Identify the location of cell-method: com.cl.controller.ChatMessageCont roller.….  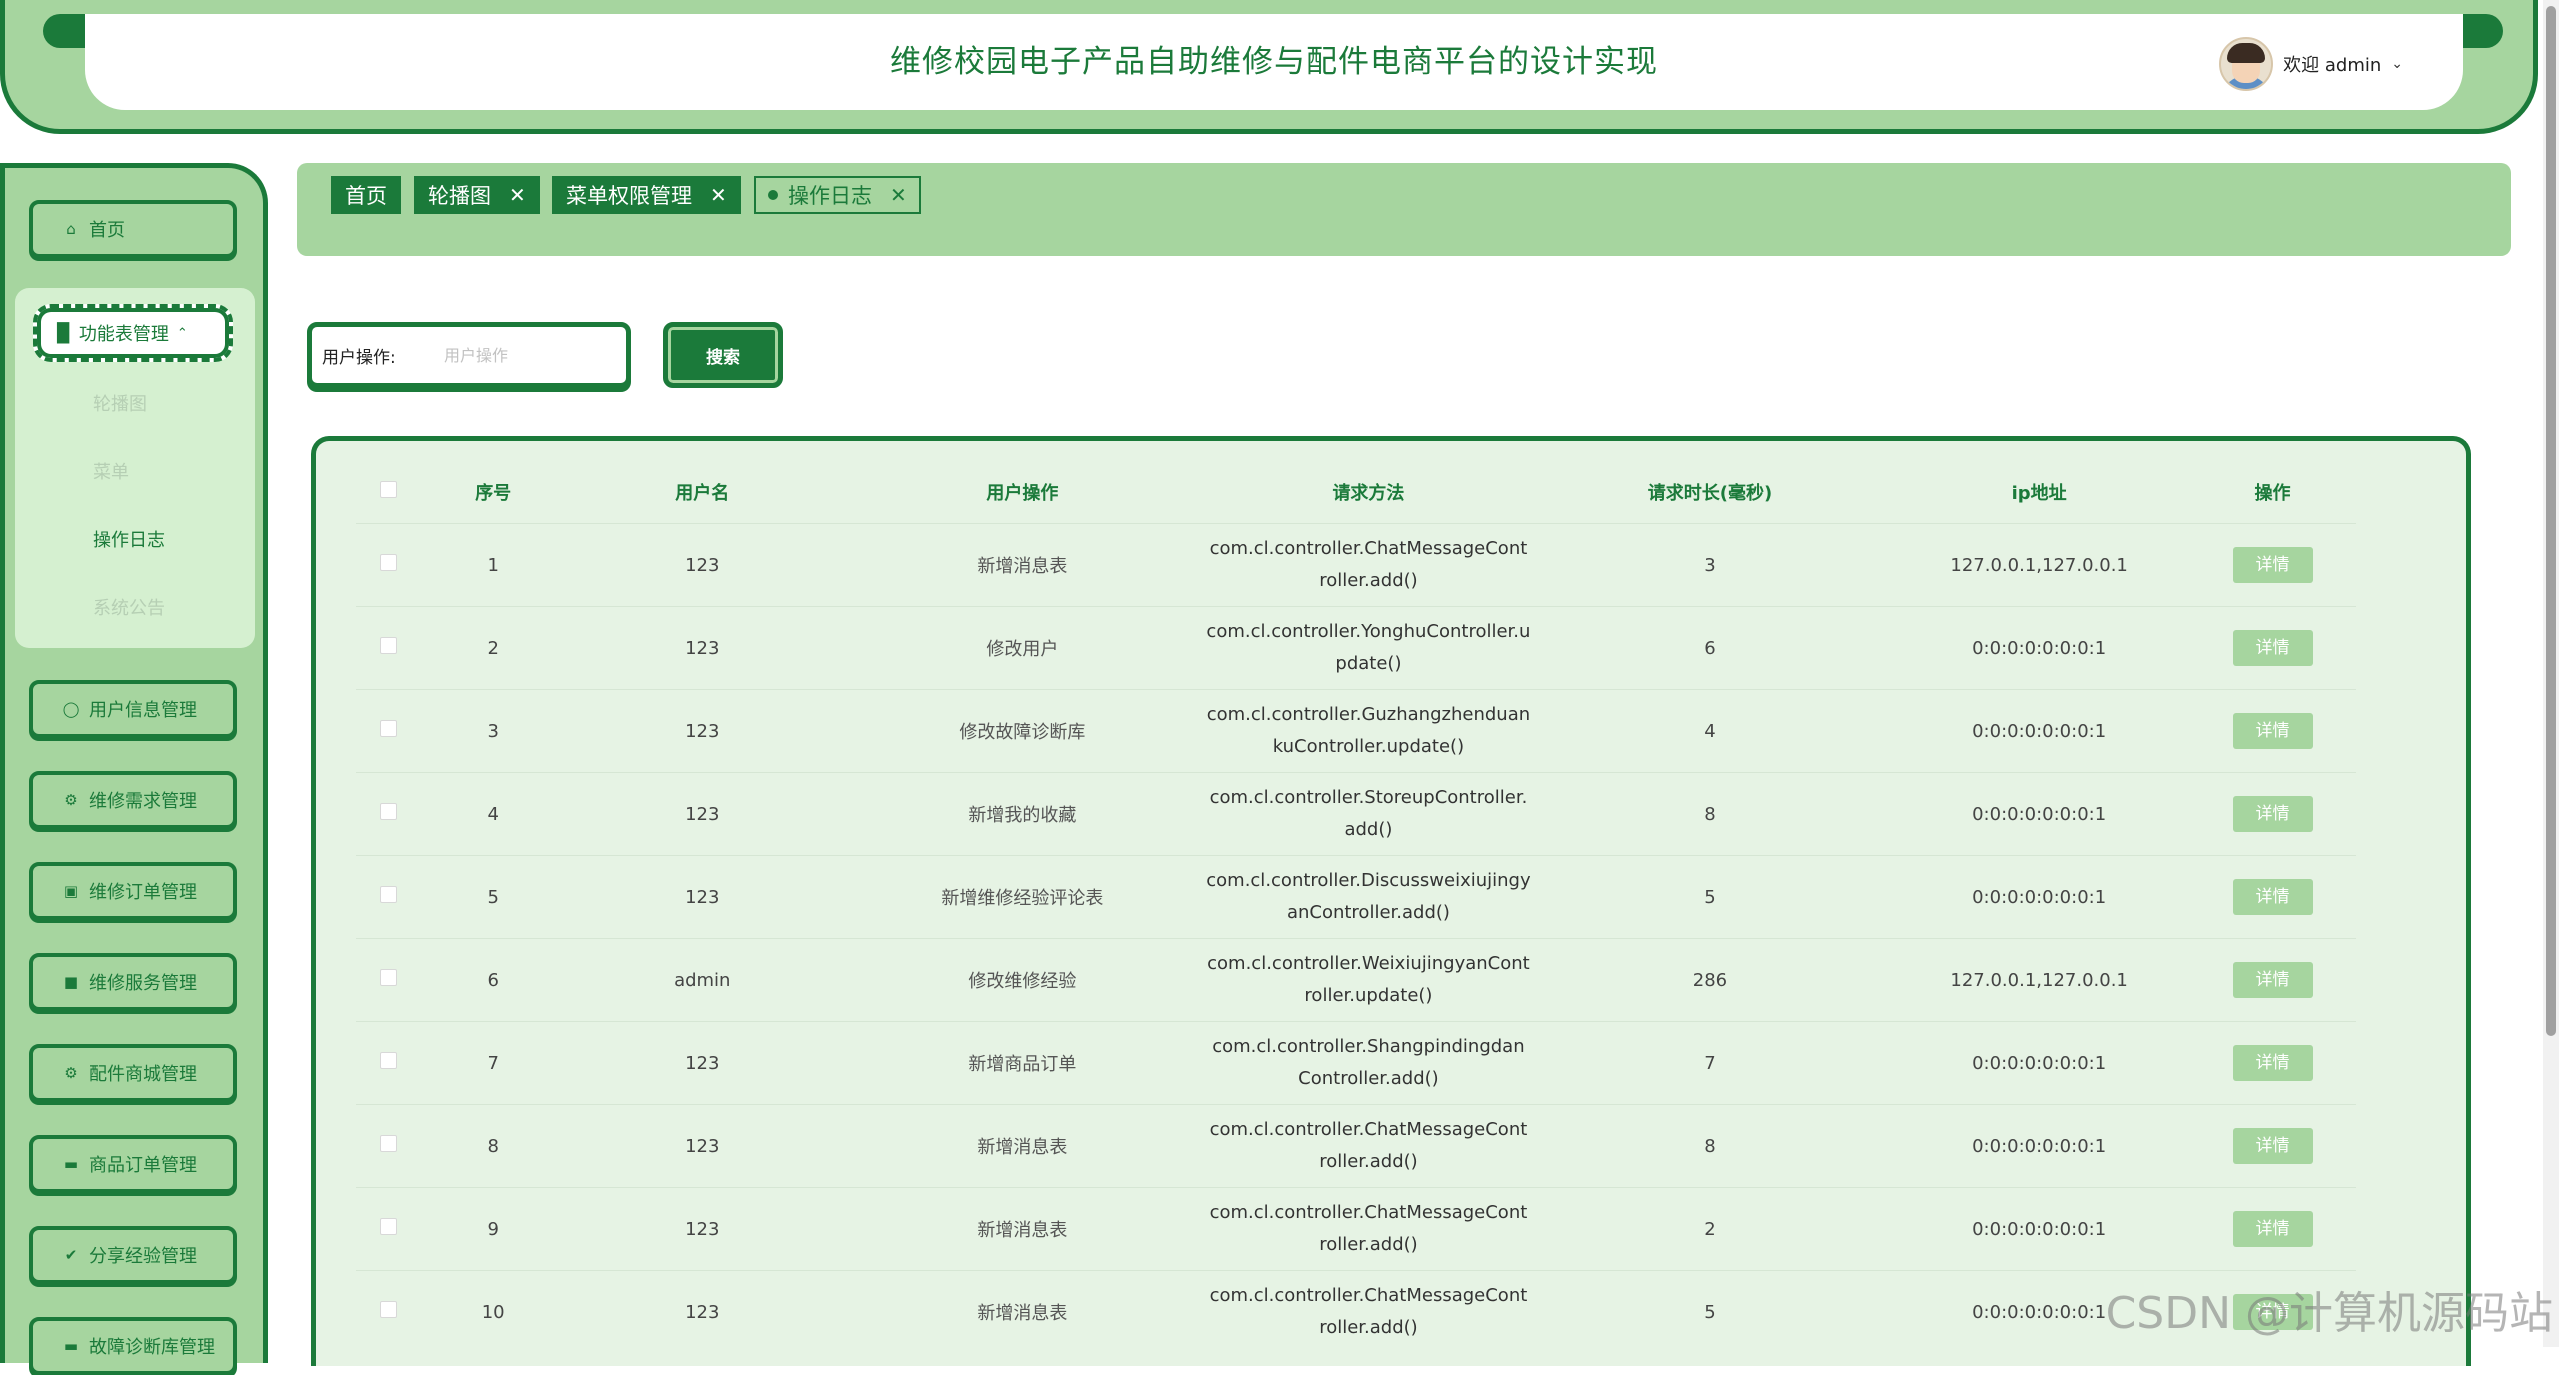
(1368, 565).